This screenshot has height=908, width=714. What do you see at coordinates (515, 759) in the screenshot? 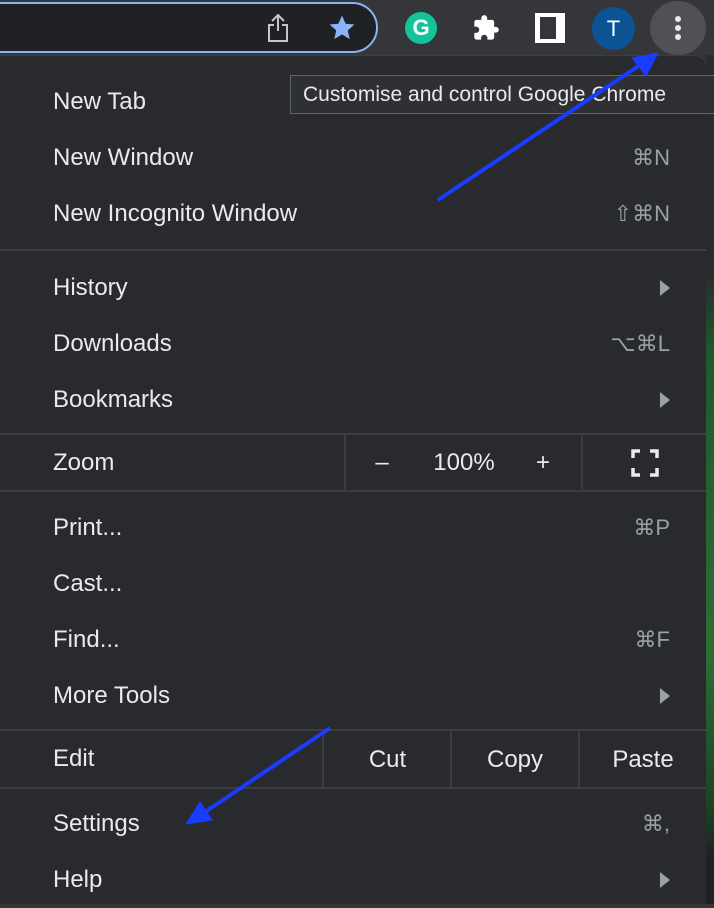
I see `copy-button: Copy` at bounding box center [515, 759].